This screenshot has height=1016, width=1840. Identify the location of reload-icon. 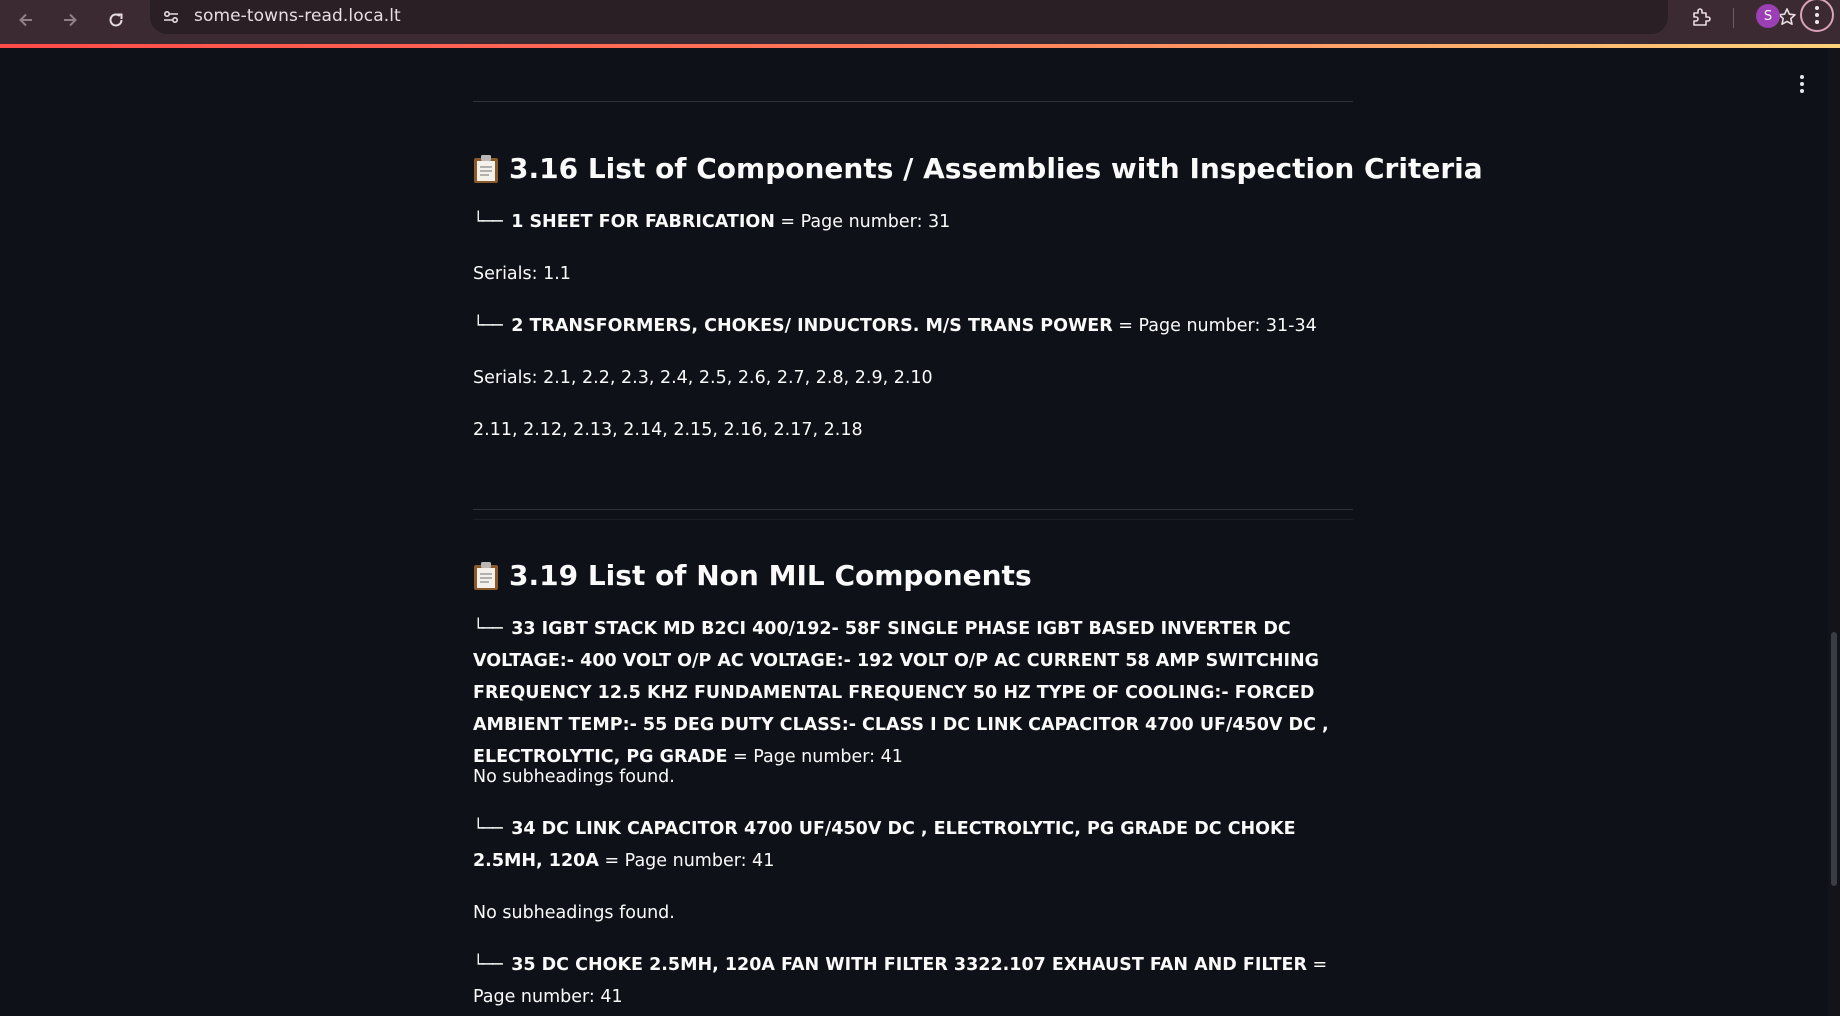
(116, 20).